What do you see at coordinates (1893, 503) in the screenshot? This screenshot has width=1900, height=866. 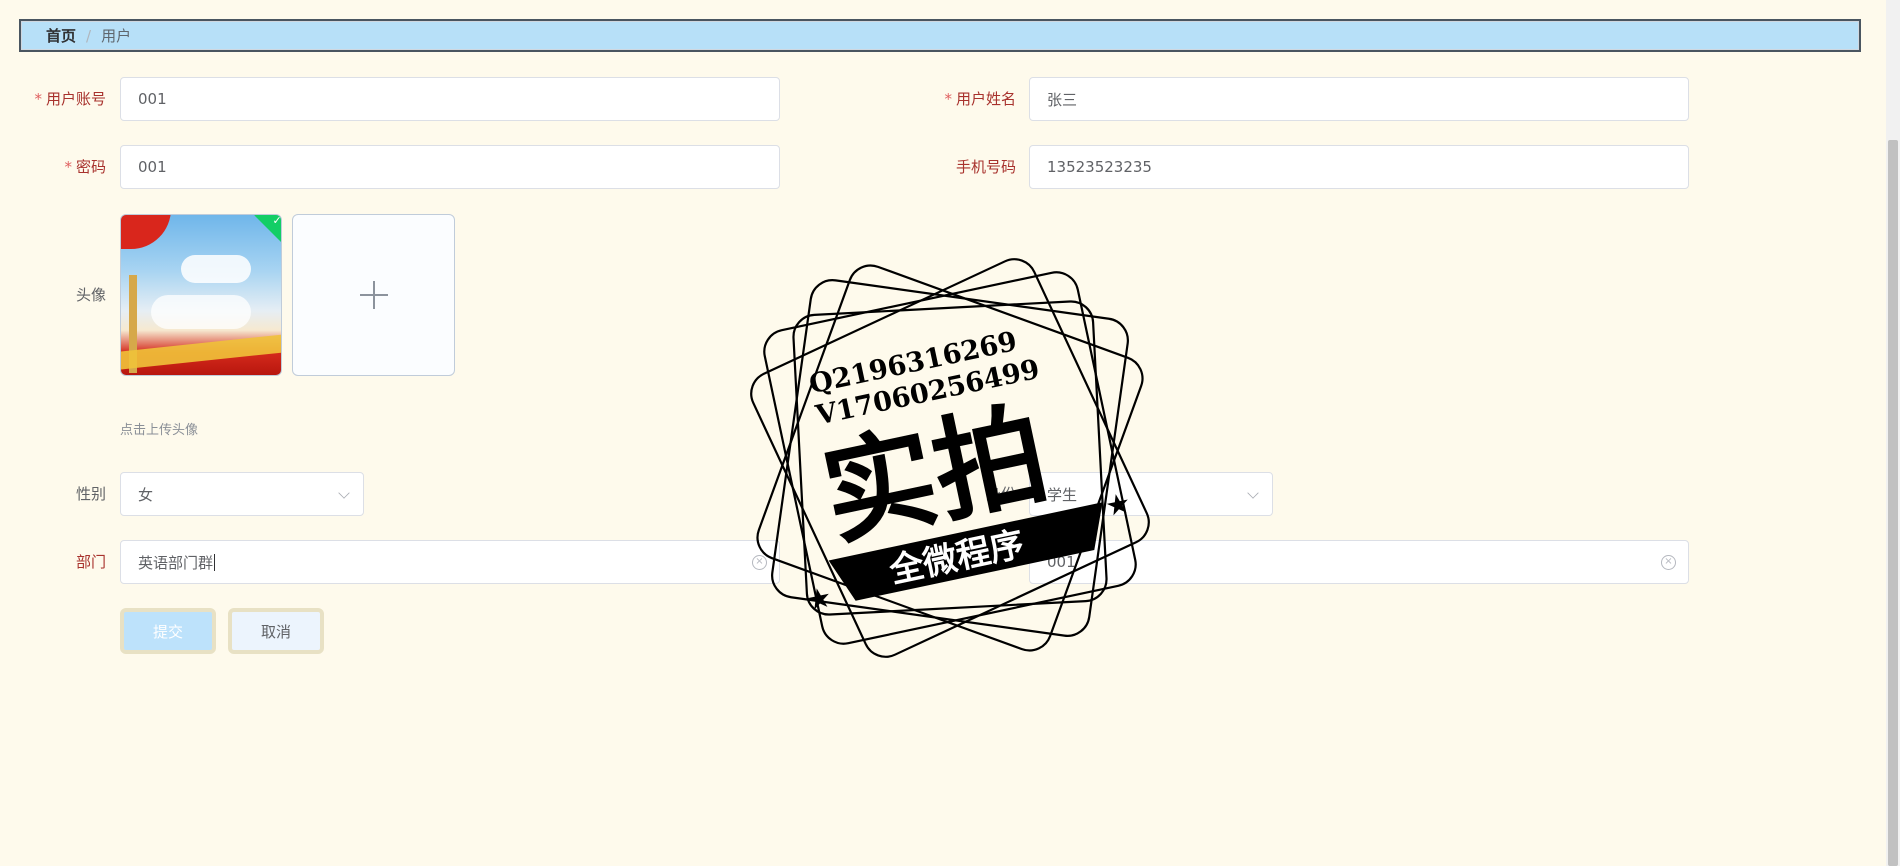 I see `scroll-thumb` at bounding box center [1893, 503].